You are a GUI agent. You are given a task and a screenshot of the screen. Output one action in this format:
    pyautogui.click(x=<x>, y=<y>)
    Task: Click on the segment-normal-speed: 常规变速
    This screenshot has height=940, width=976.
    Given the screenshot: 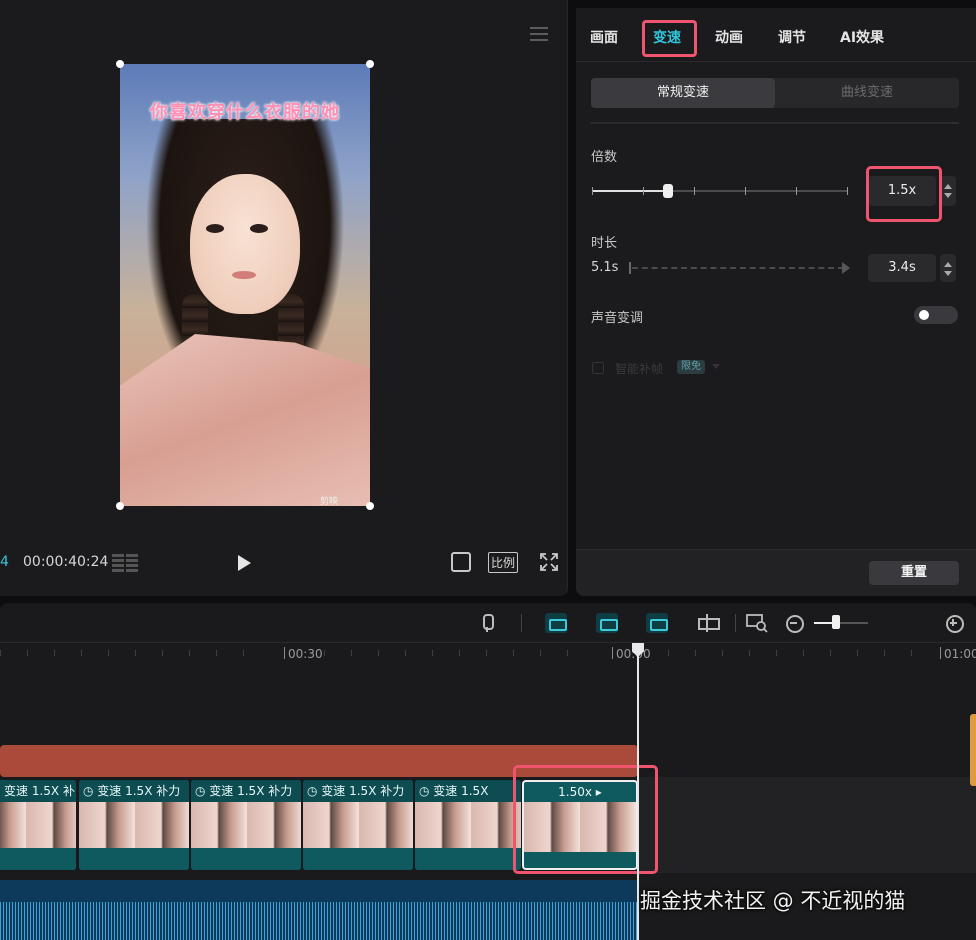 What is the action you would take?
    pyautogui.click(x=683, y=93)
    